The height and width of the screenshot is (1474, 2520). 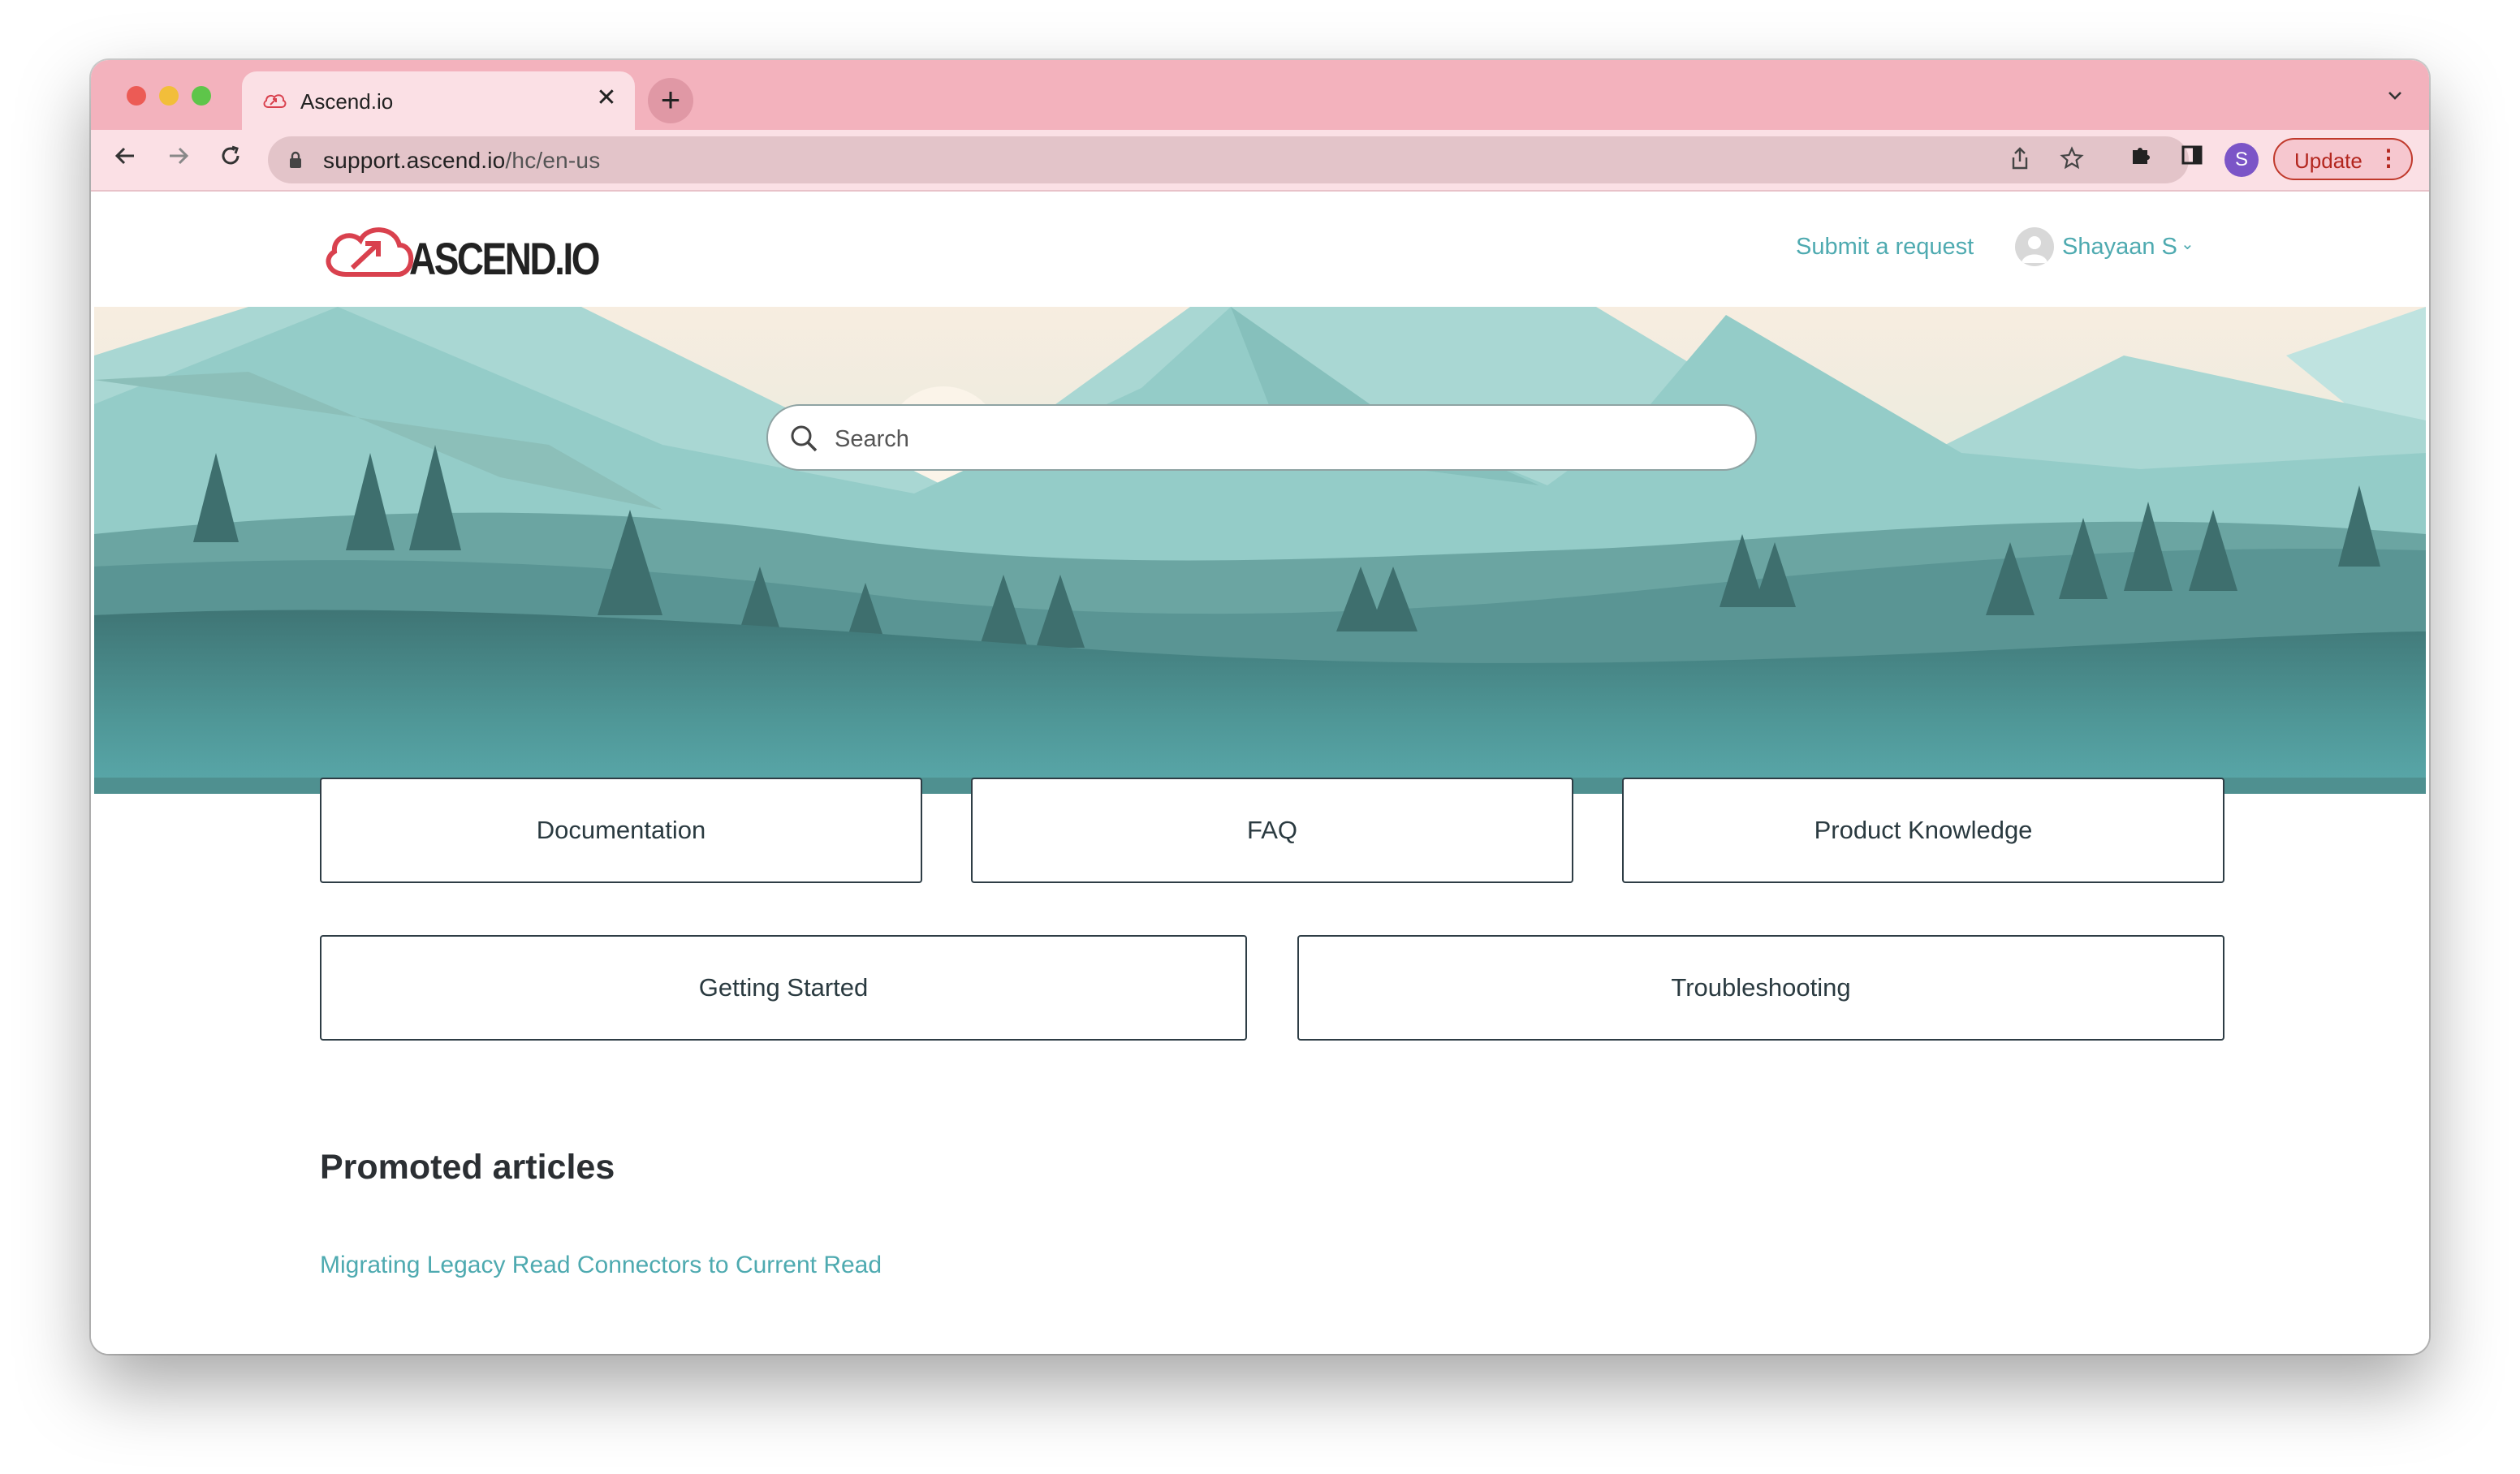 I want to click on submit-request-link: Submit a request, so click(x=1885, y=248).